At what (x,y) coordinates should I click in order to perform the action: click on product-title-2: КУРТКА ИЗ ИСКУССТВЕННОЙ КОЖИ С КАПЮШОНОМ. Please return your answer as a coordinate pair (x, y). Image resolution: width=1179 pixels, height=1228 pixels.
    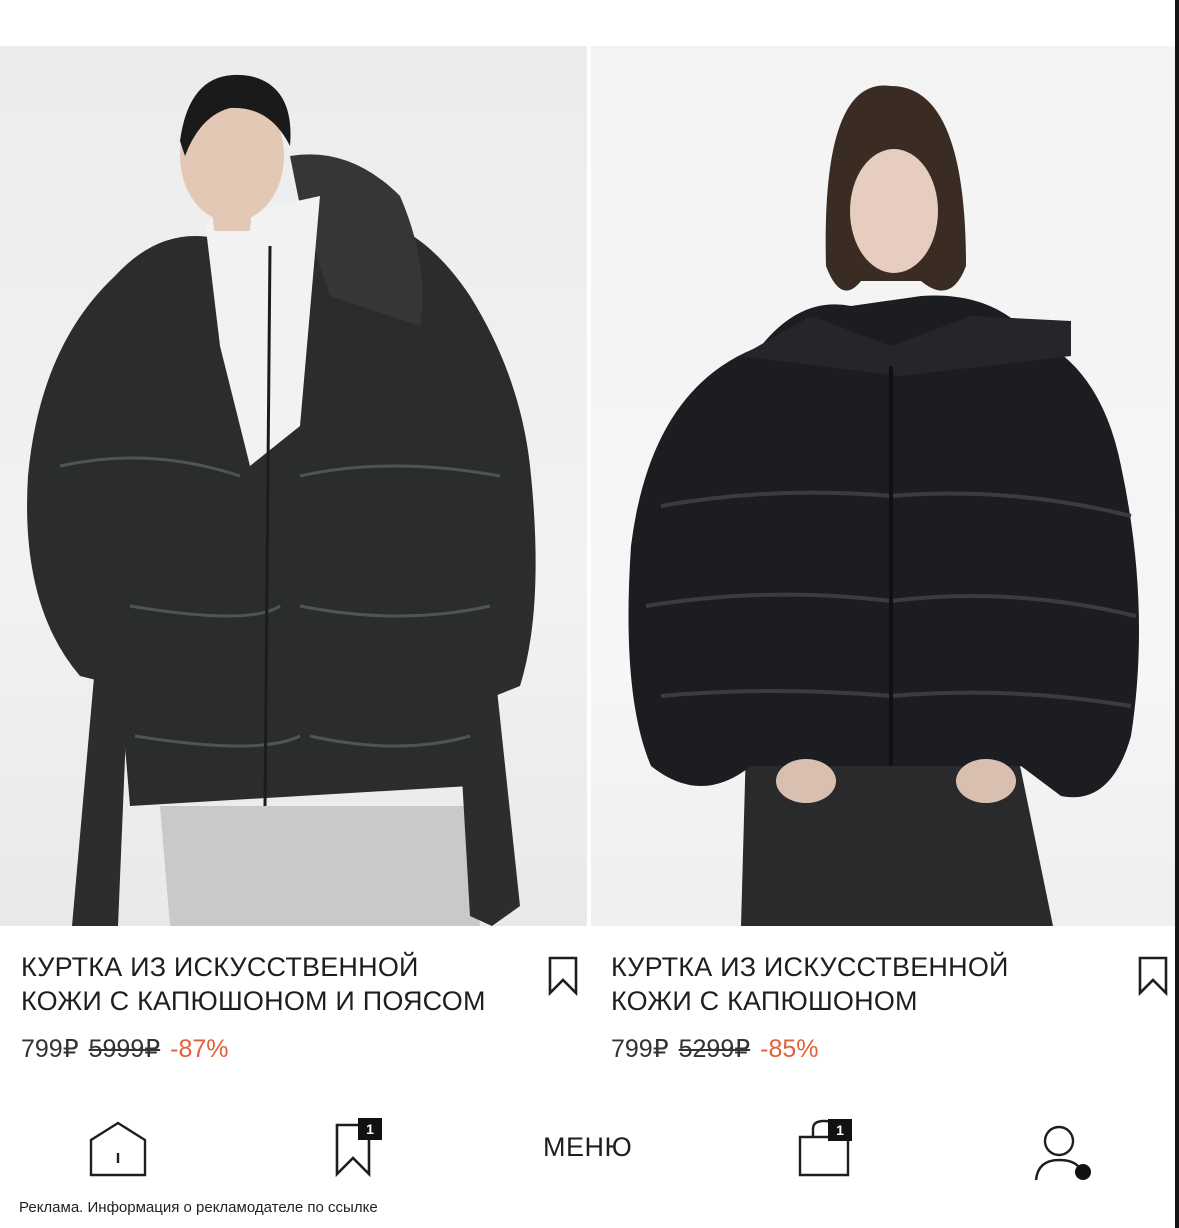
    Looking at the image, I should click on (866, 984).